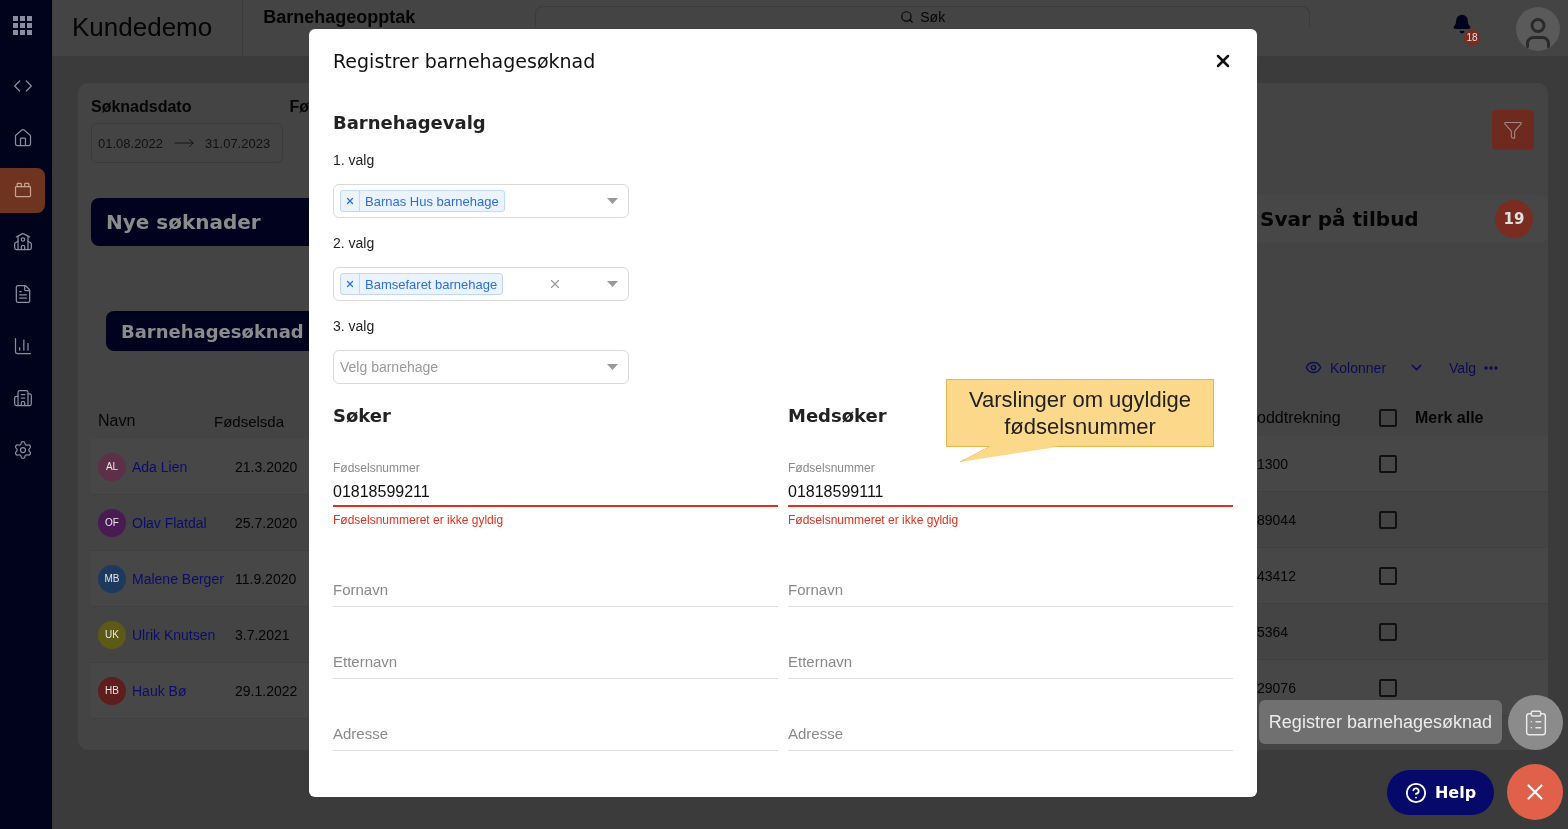  I want to click on input-field: 01818599211, so click(555, 494).